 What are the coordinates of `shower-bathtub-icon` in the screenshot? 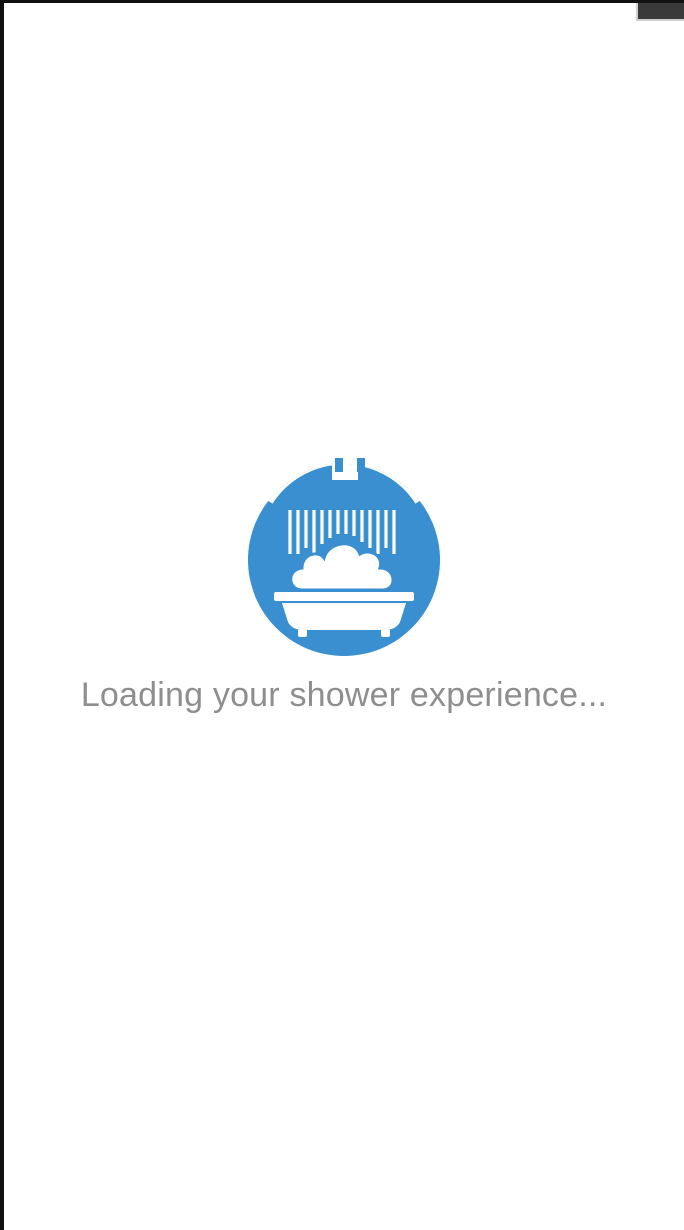 It's located at (344, 557).